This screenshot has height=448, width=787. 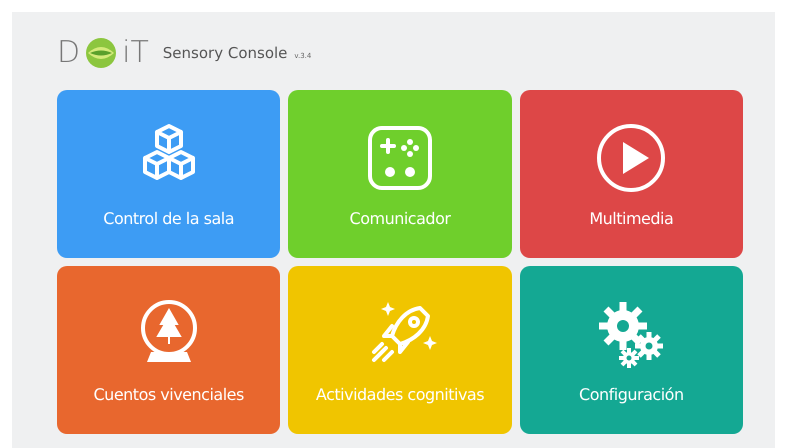 I want to click on menu-tile: Comunicador, so click(x=400, y=174).